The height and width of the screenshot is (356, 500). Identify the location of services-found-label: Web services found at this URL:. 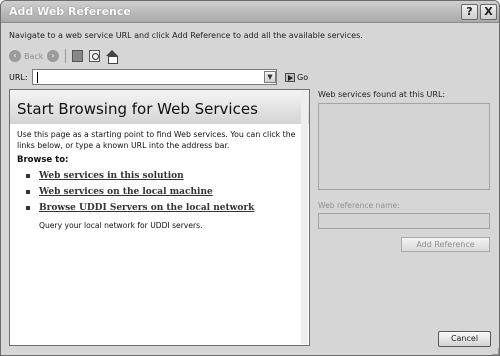
(382, 94).